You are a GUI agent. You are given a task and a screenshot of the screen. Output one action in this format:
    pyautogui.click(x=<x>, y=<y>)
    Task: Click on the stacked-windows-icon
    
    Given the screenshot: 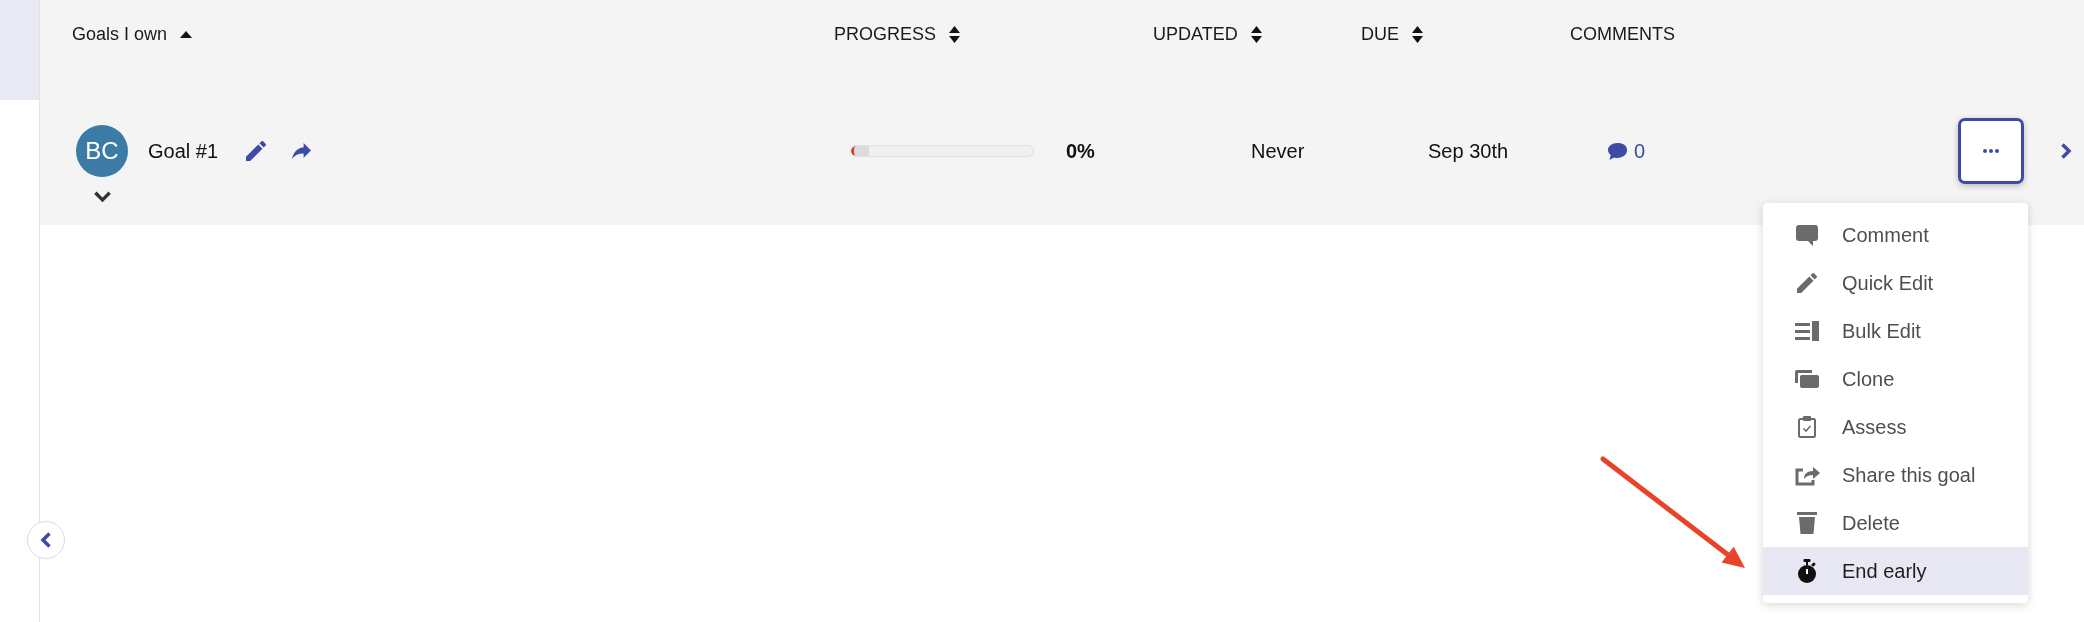 What is the action you would take?
    pyautogui.click(x=1807, y=379)
    